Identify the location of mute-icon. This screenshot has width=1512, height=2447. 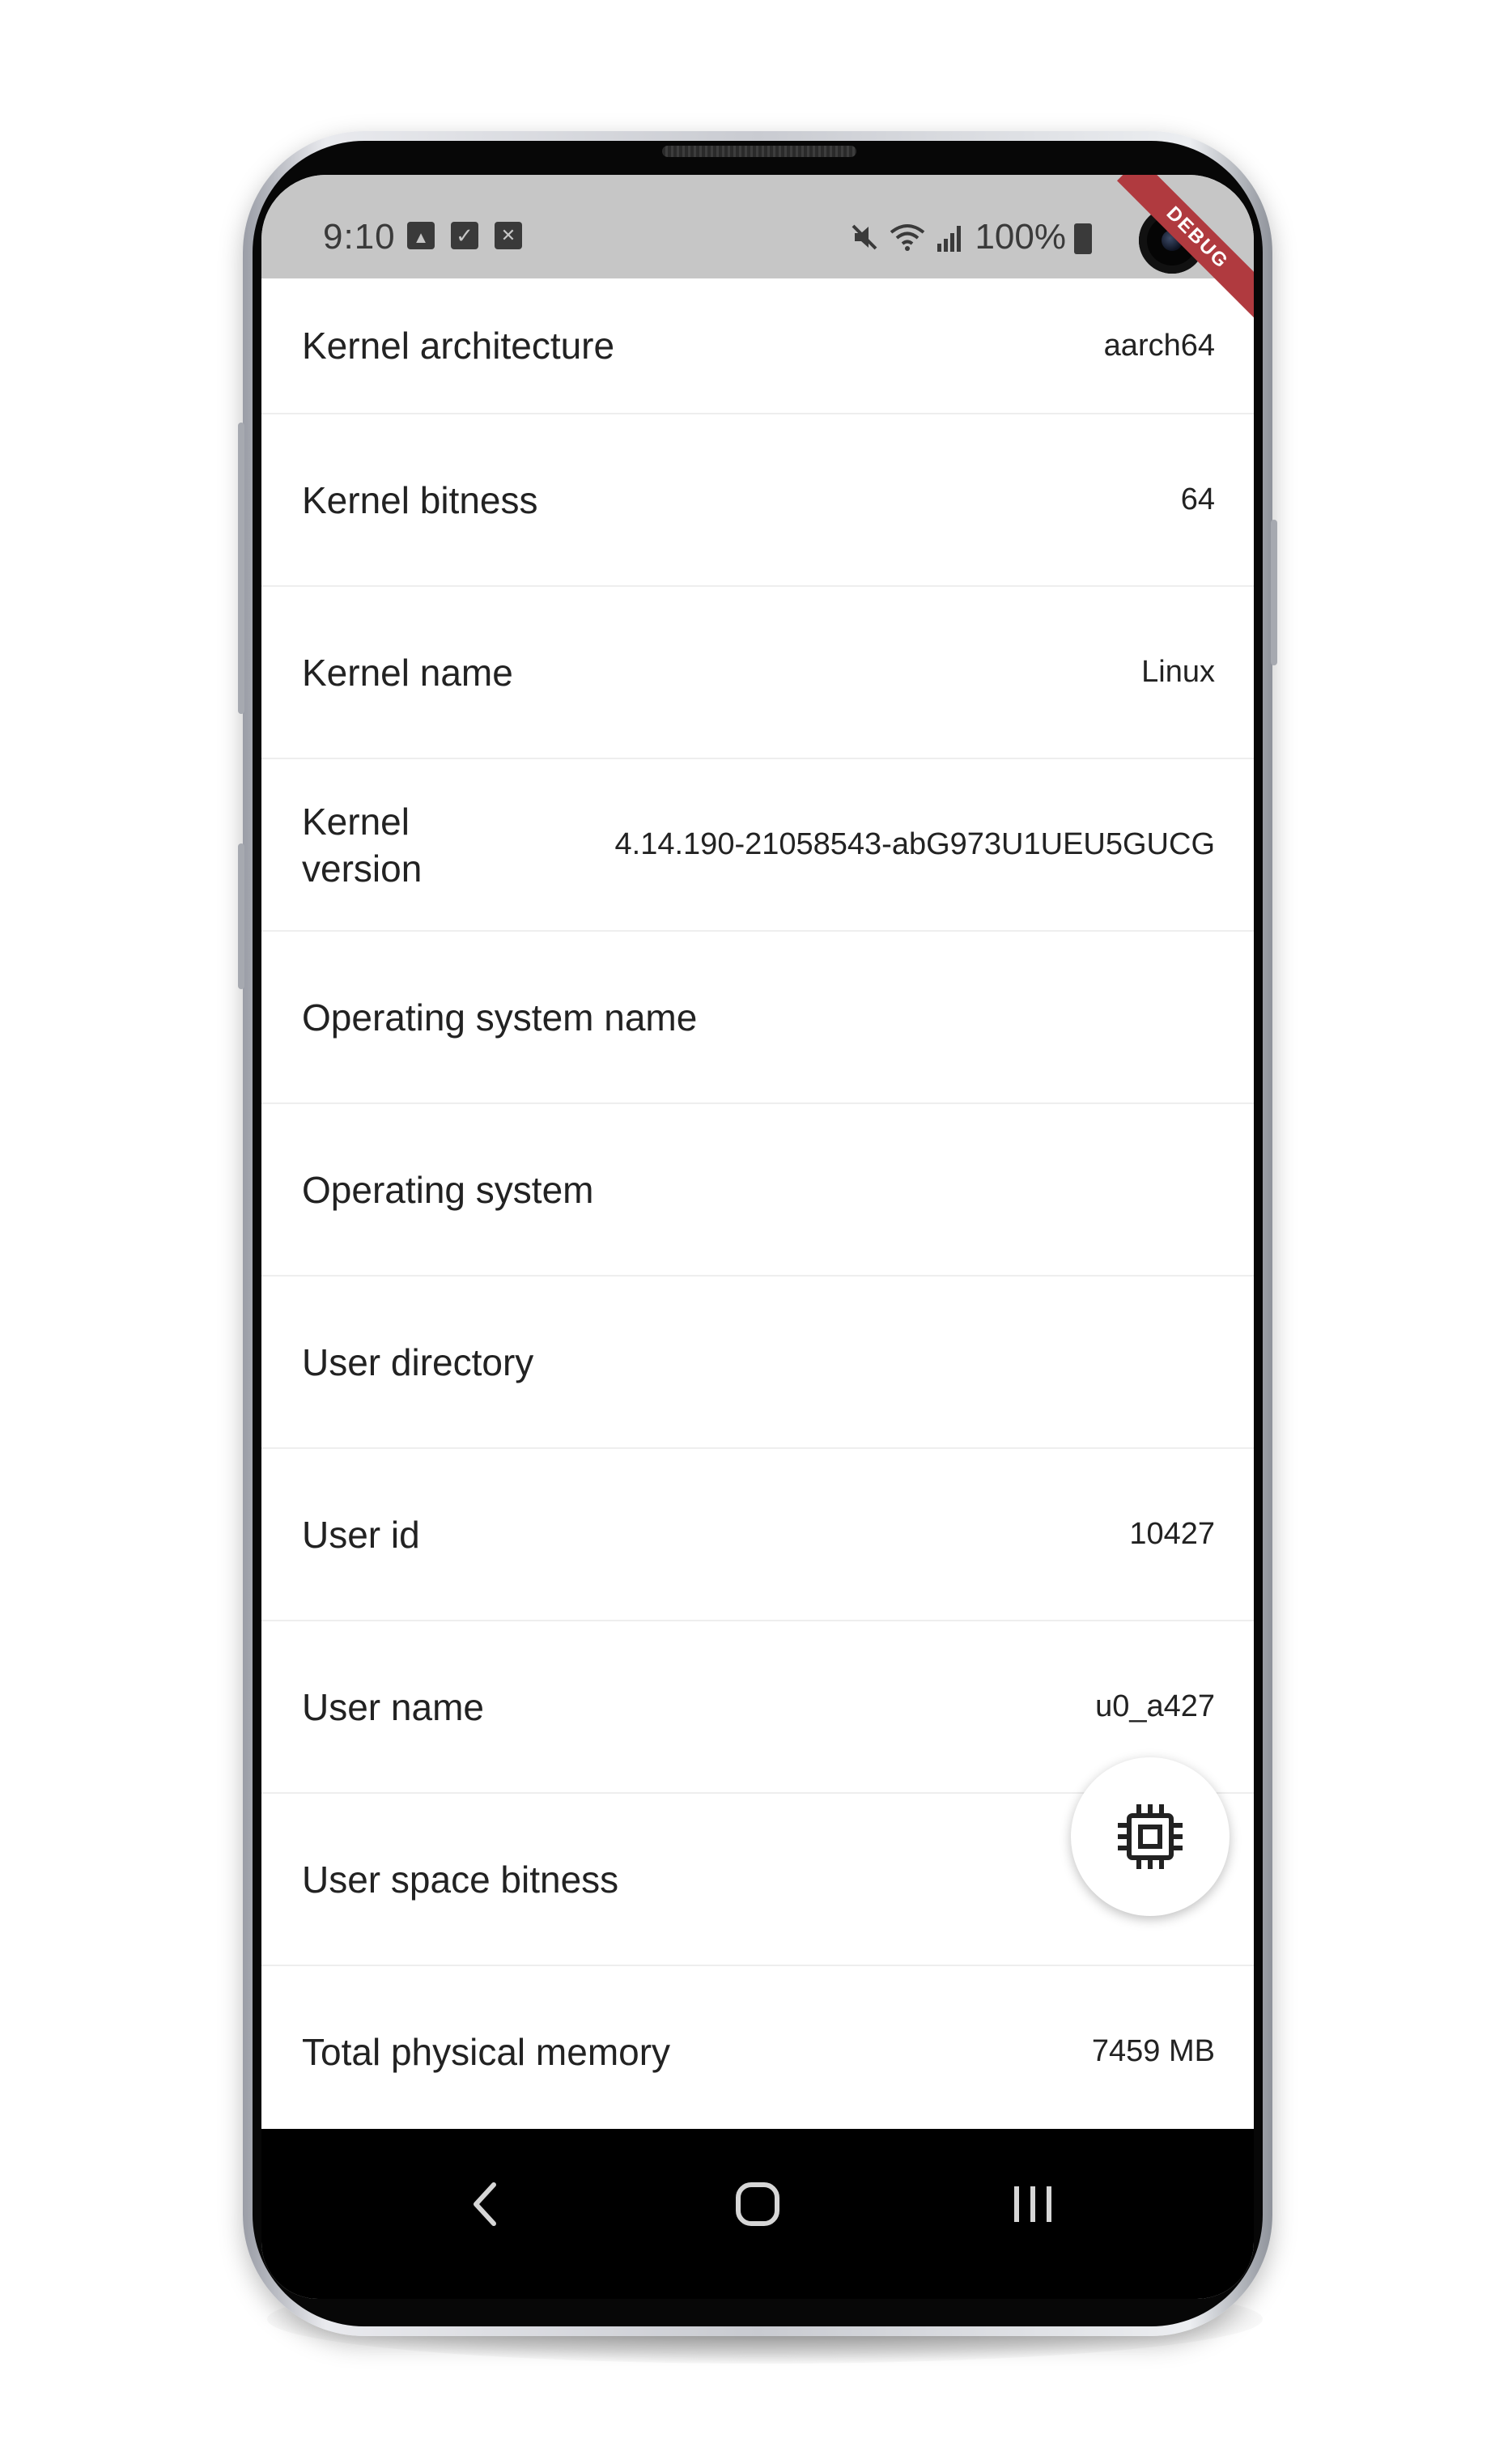
(864, 237).